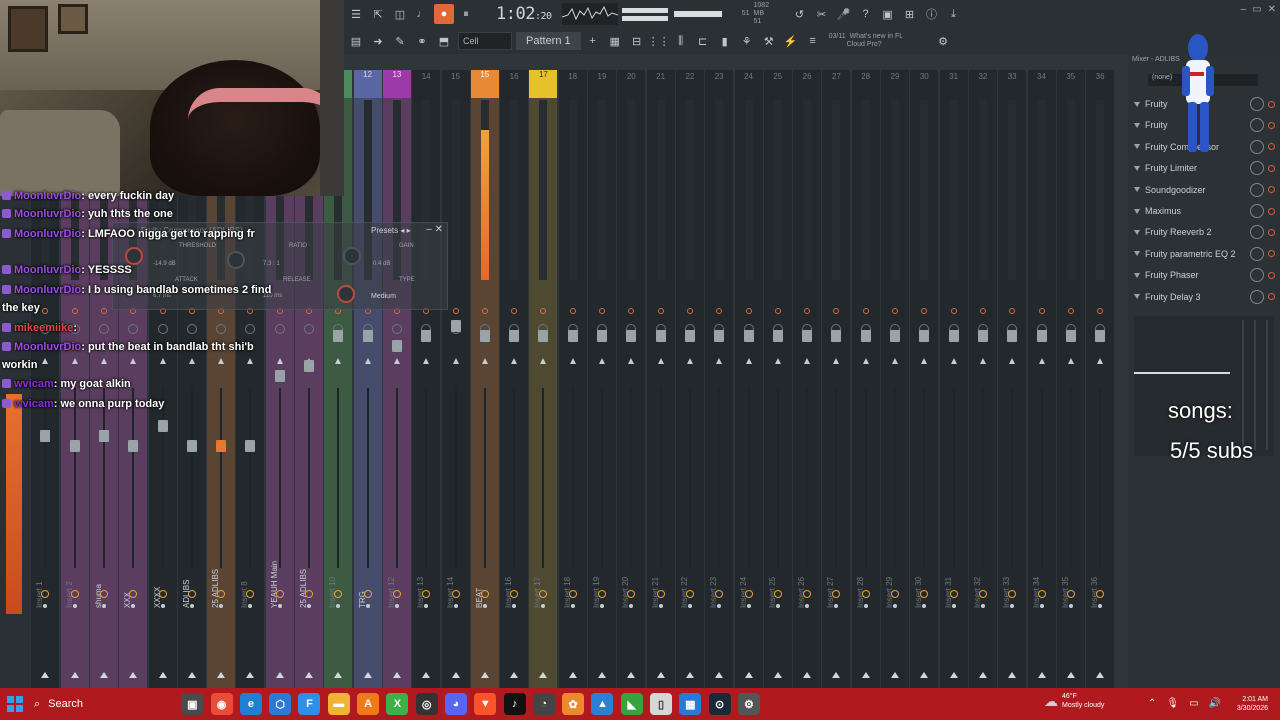 The image size is (1280, 720). What do you see at coordinates (813, 41) in the screenshot?
I see `news-icon: ≡` at bounding box center [813, 41].